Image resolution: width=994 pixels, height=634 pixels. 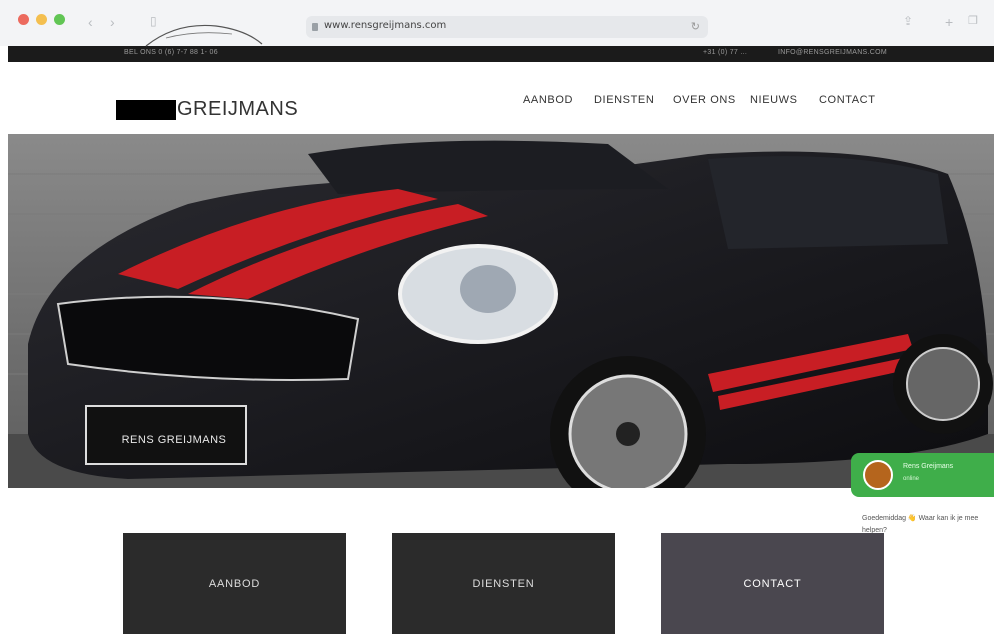 What do you see at coordinates (90, 22) in the screenshot?
I see `back-arrow-icon: ‹` at bounding box center [90, 22].